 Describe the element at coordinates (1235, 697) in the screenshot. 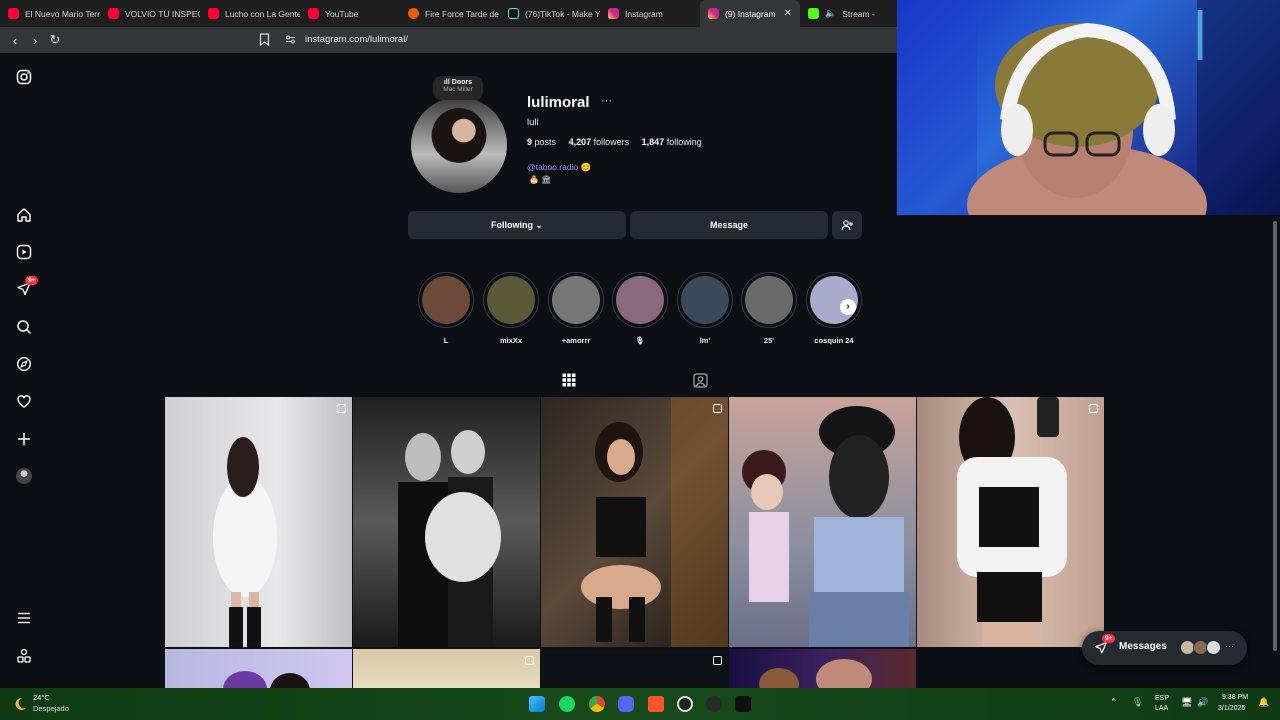

I see `clock-time: 9:38 PM` at that location.